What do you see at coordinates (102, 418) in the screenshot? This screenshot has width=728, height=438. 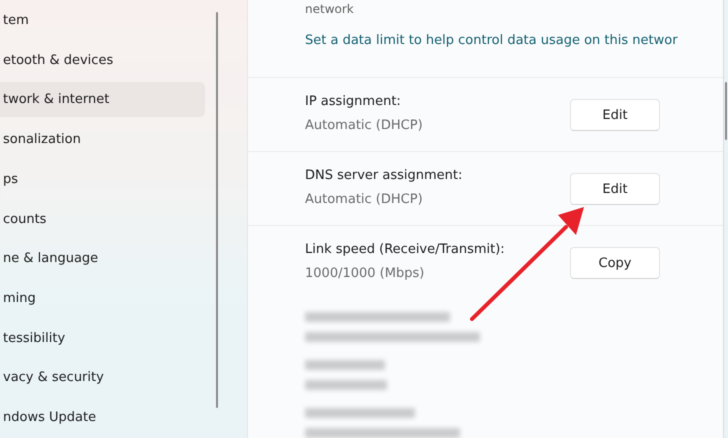 I see `nav-item: ndows Update` at bounding box center [102, 418].